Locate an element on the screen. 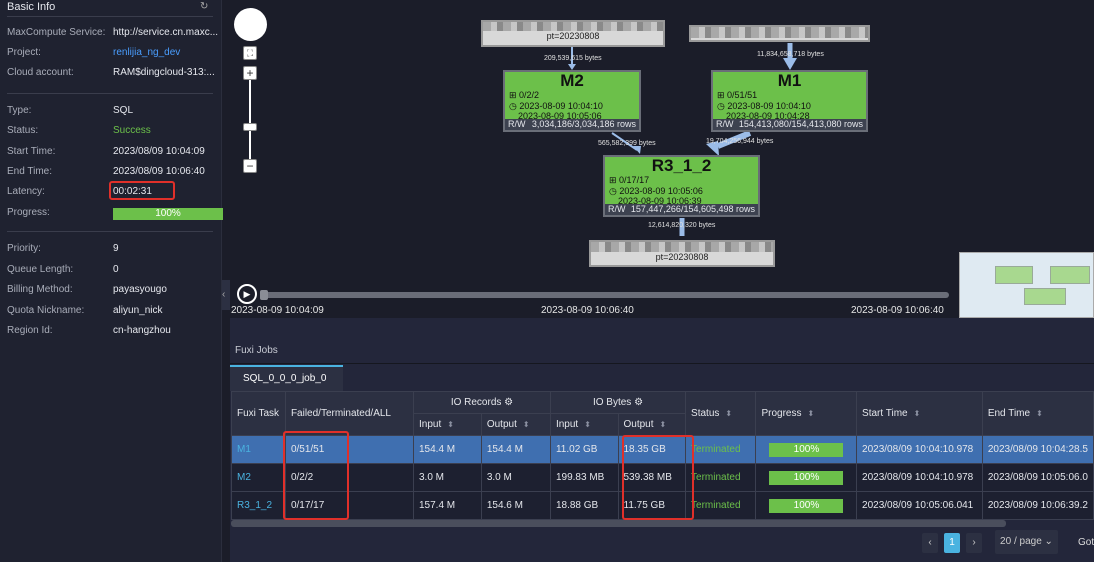 The image size is (1094, 562). goto-label: Got is located at coordinates (1086, 542).